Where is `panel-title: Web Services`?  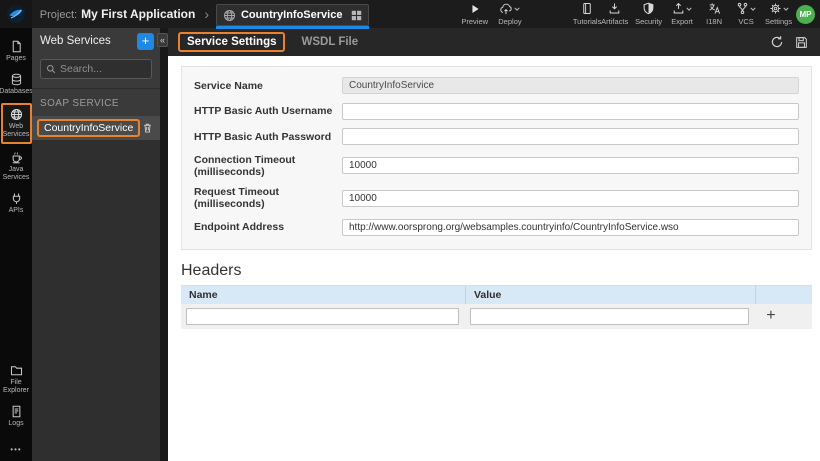 panel-title: Web Services is located at coordinates (75, 41).